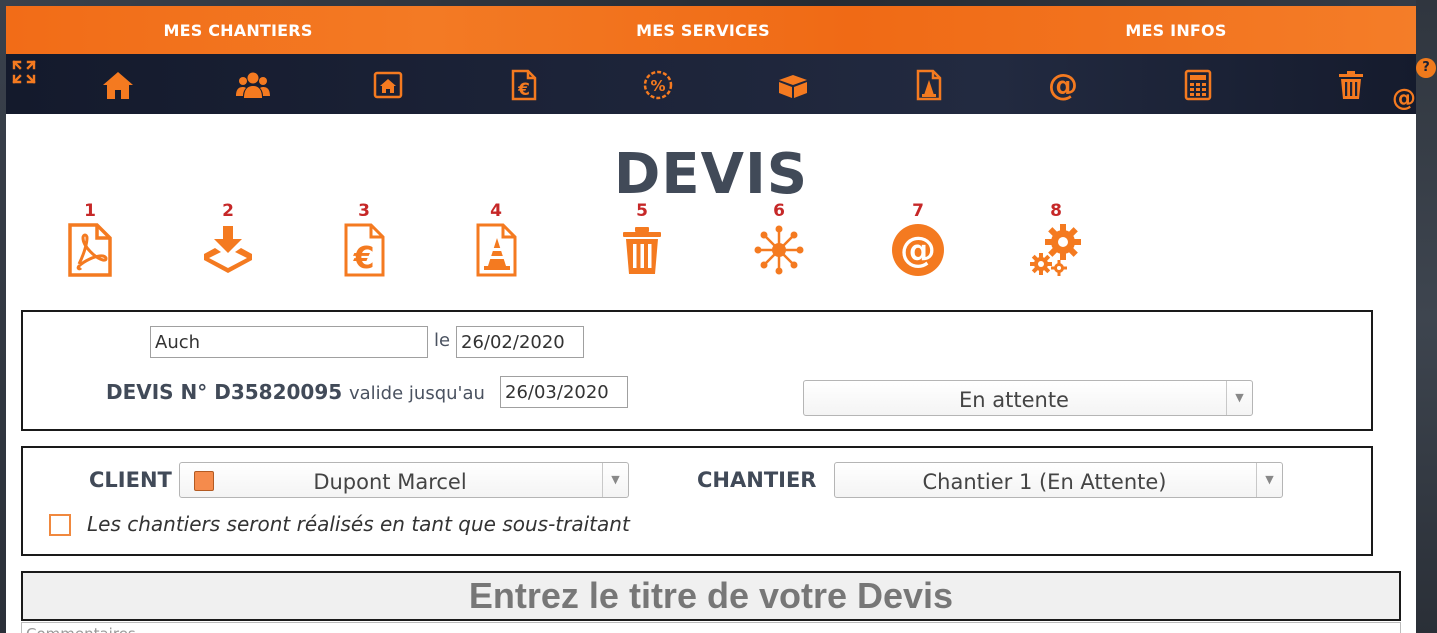 This screenshot has width=1437, height=633. Describe the element at coordinates (757, 480) in the screenshot. I see `chantier-label: CHANTIER` at that location.